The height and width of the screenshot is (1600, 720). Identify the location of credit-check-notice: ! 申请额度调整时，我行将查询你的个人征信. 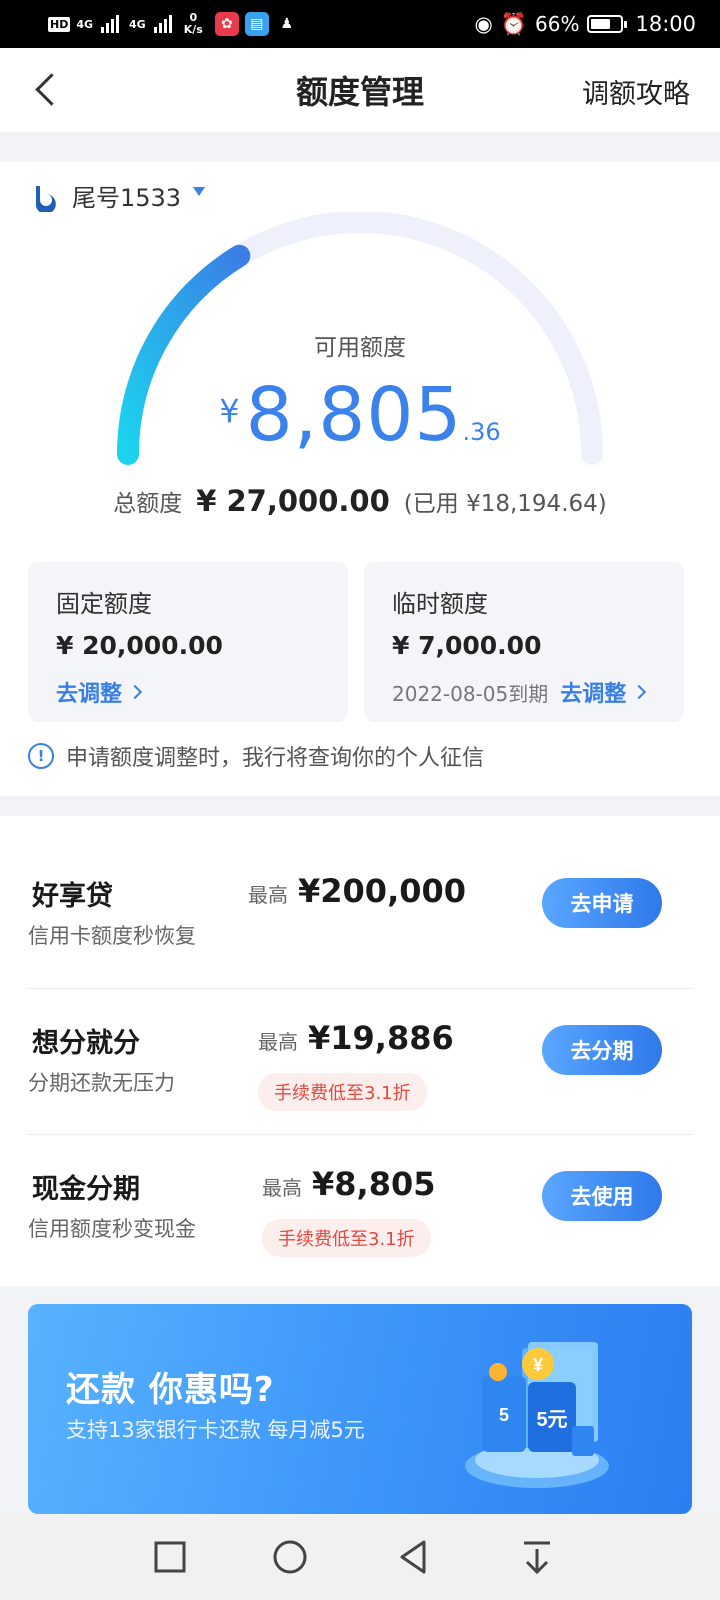
(256, 756).